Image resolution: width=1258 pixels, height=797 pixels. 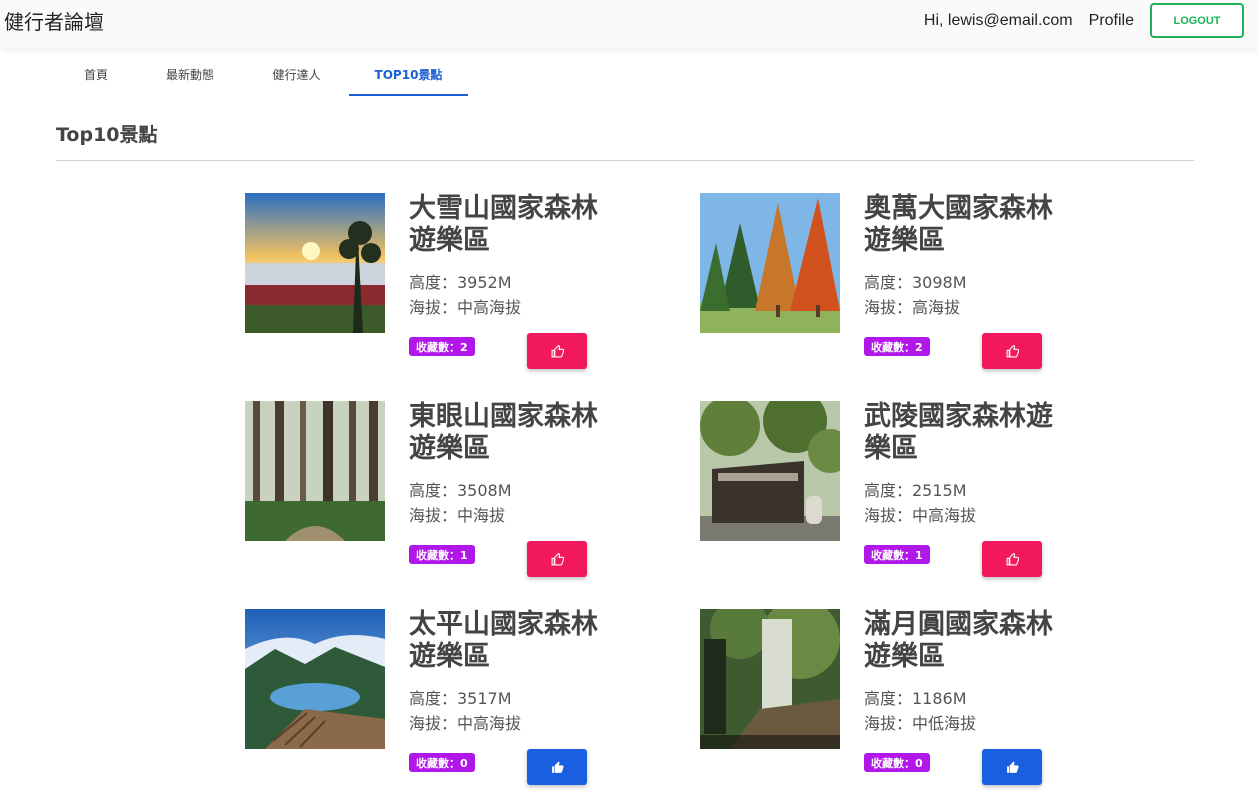 I want to click on spot-card: 武陵國家森林遊樂區 高度：2515M 海拔：中高海拔 收藏數：1, so click(x=910, y=496).